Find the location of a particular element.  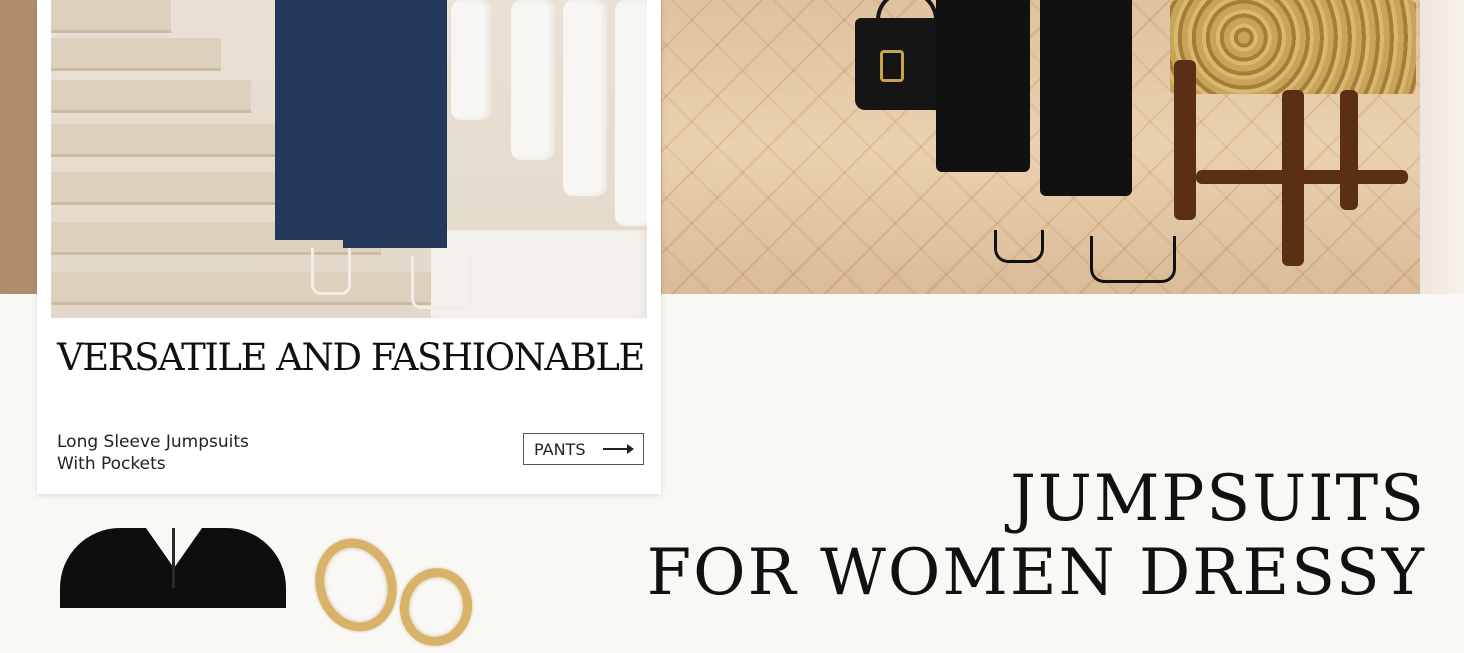

chair-stretcher is located at coordinates (1302, 177).